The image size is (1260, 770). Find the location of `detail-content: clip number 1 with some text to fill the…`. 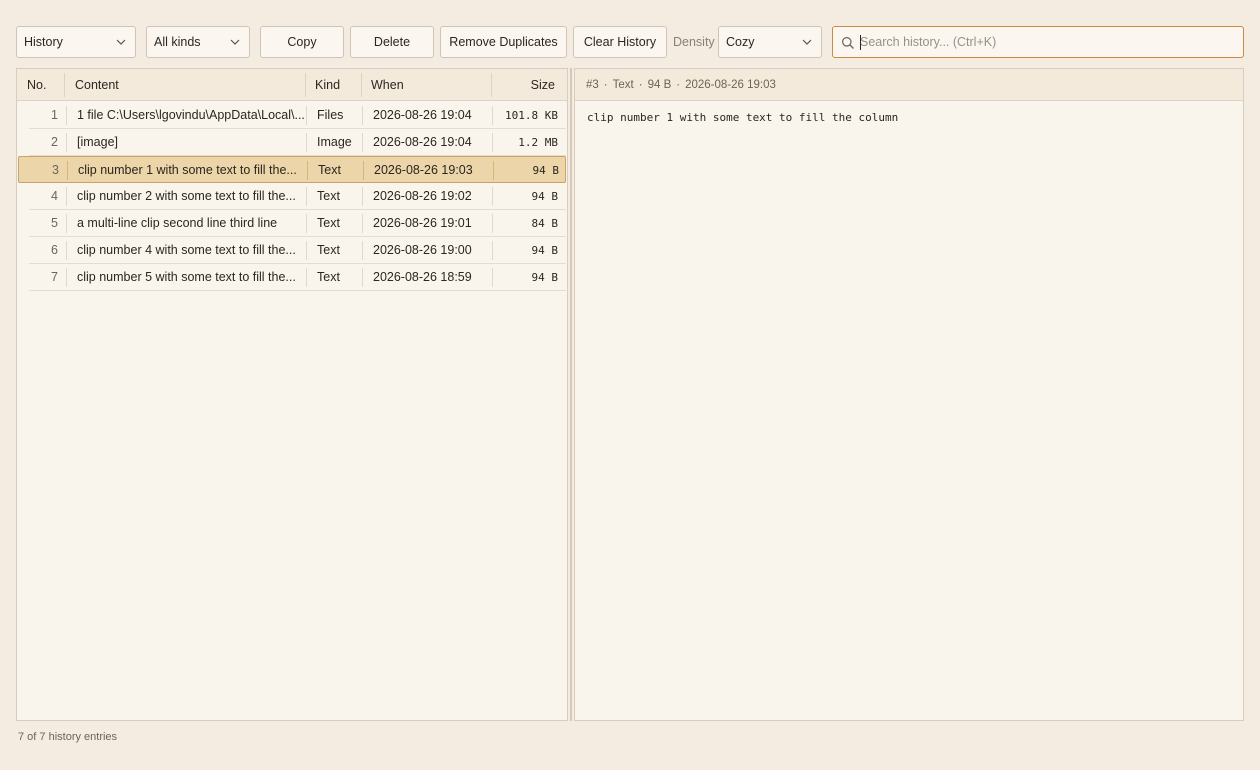

detail-content: clip number 1 with some text to fill the… is located at coordinates (909, 117).